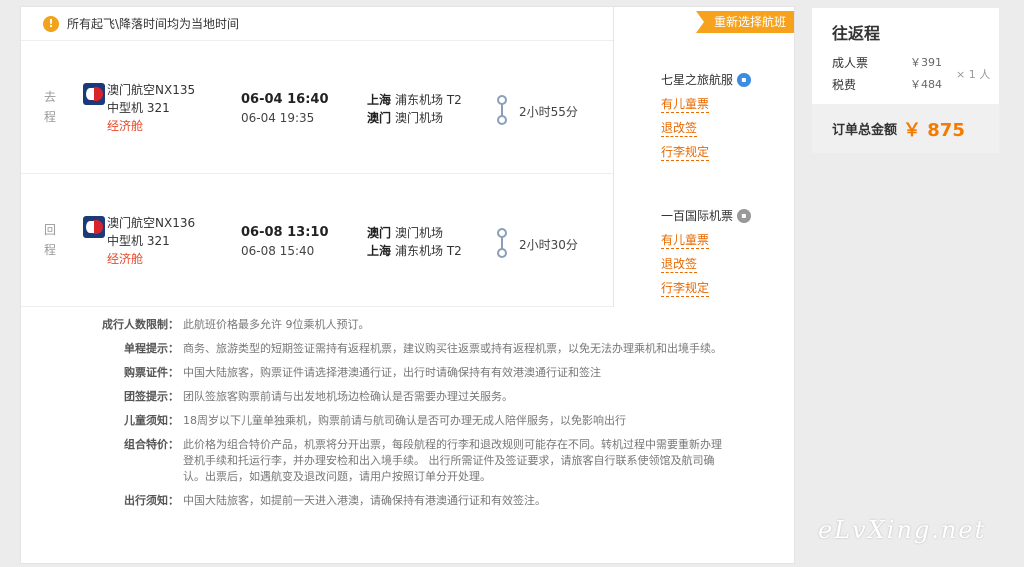 The image size is (1024, 567). I want to click on rule-label: 购票证件：, so click(151, 372).